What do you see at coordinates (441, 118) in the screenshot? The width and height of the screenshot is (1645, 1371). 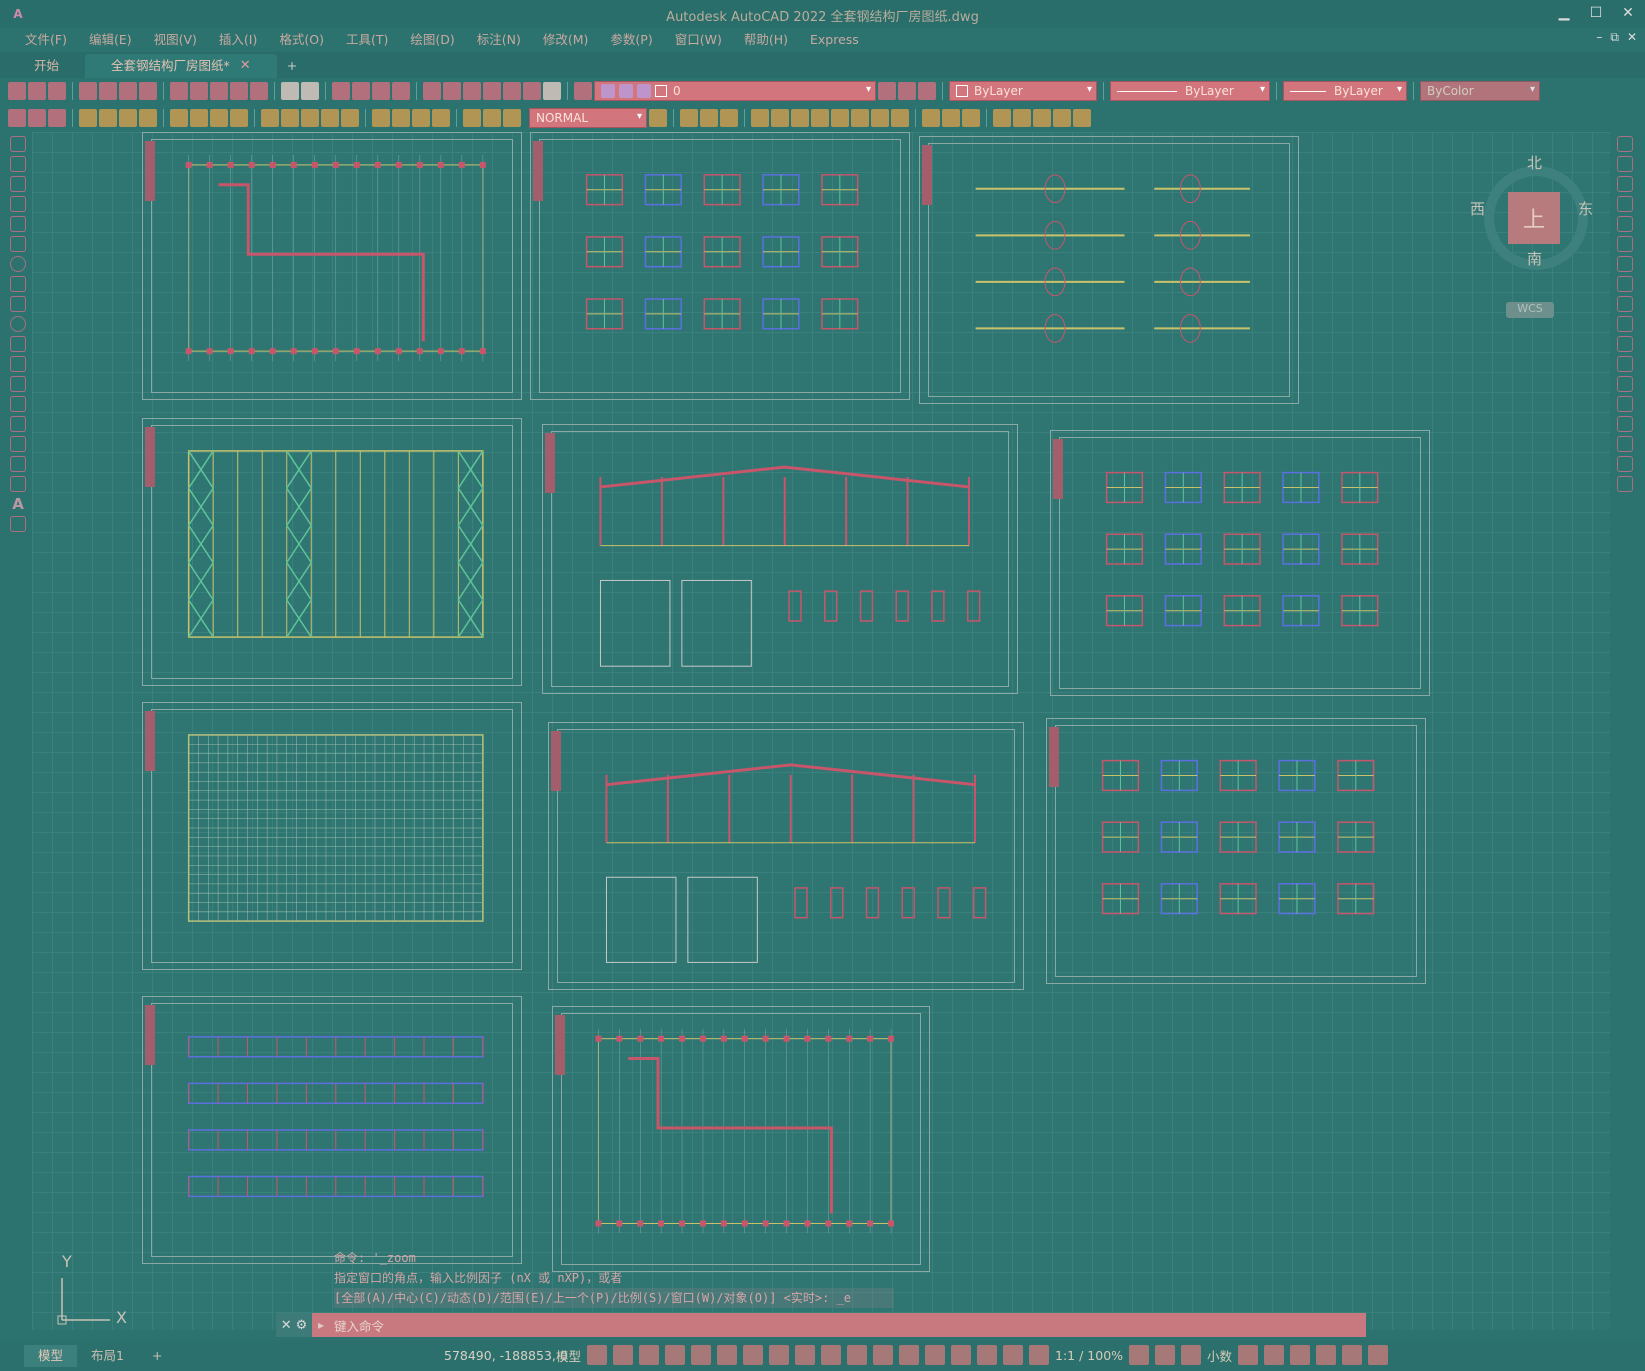 I see `jogged-linear-icon` at bounding box center [441, 118].